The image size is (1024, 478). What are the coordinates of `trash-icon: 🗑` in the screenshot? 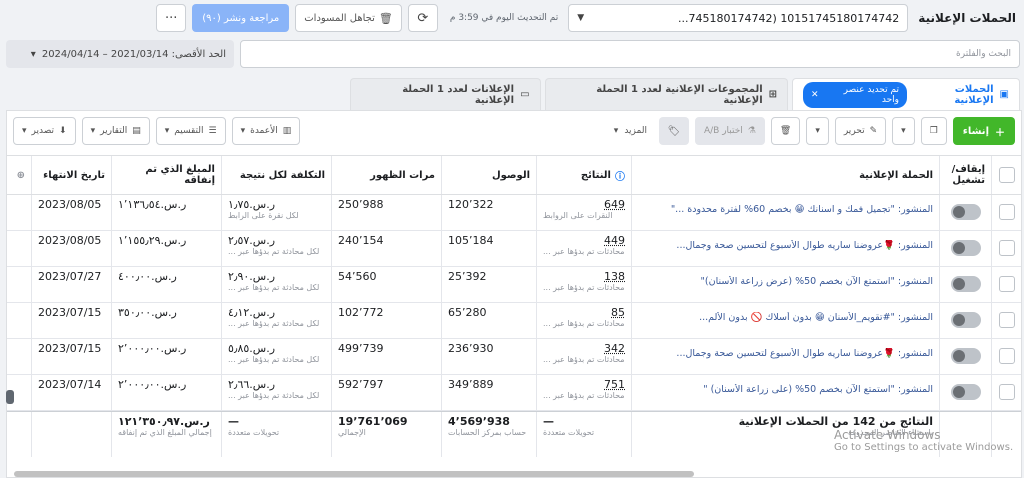 It's located at (785, 131).